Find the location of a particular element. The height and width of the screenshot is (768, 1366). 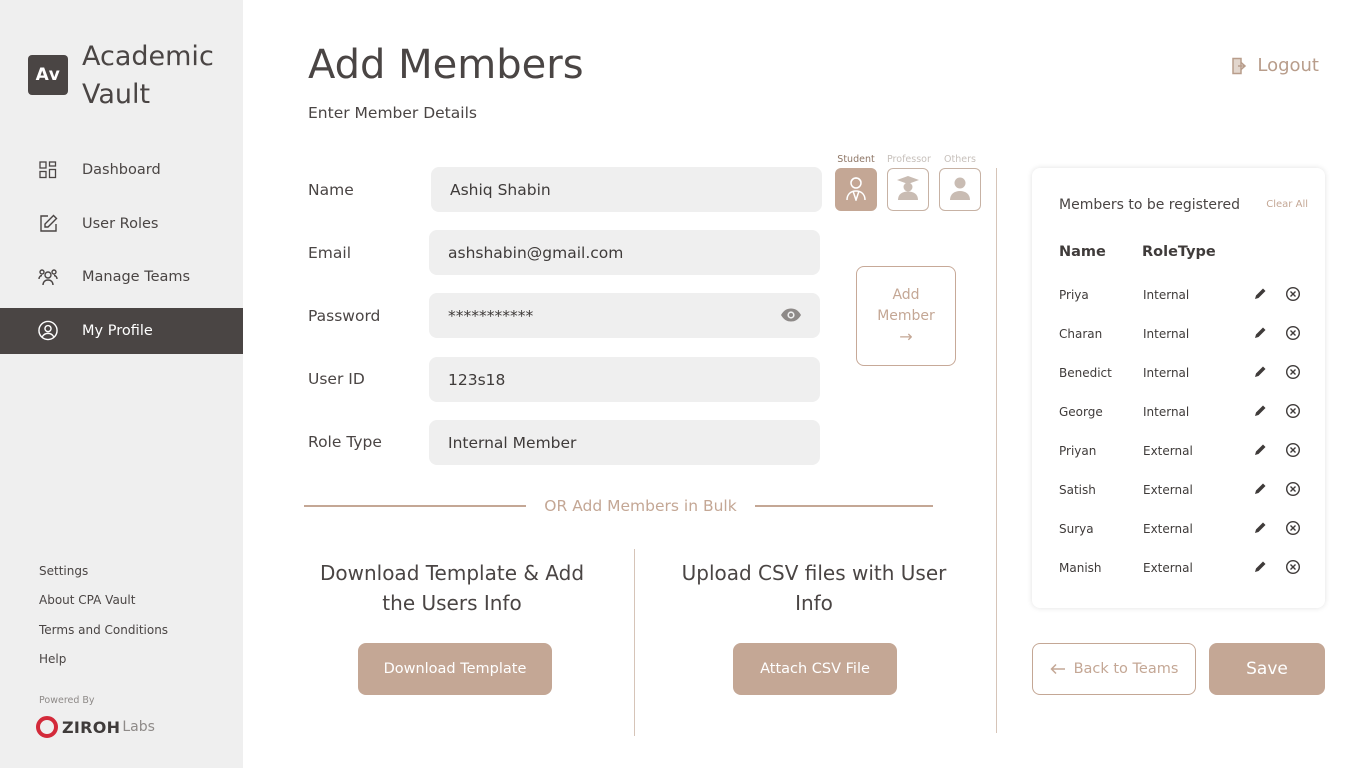

table-row: Satish External is located at coordinates (1178, 490).